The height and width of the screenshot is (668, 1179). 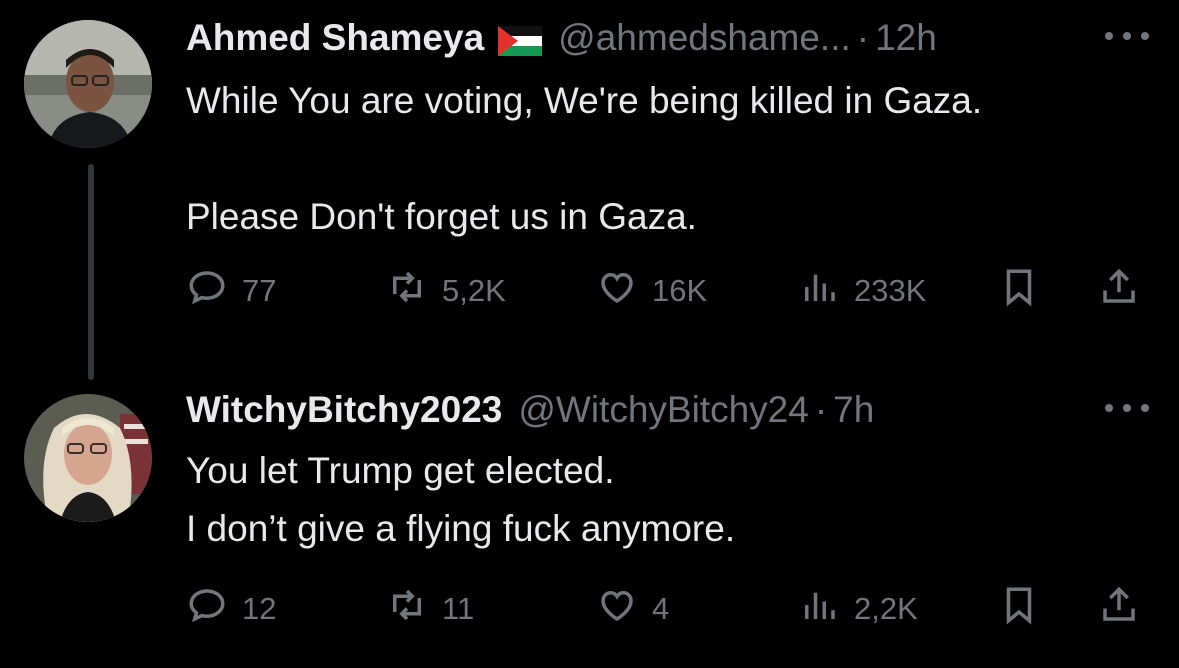 What do you see at coordinates (520, 39) in the screenshot?
I see `palestine-flag-icon` at bounding box center [520, 39].